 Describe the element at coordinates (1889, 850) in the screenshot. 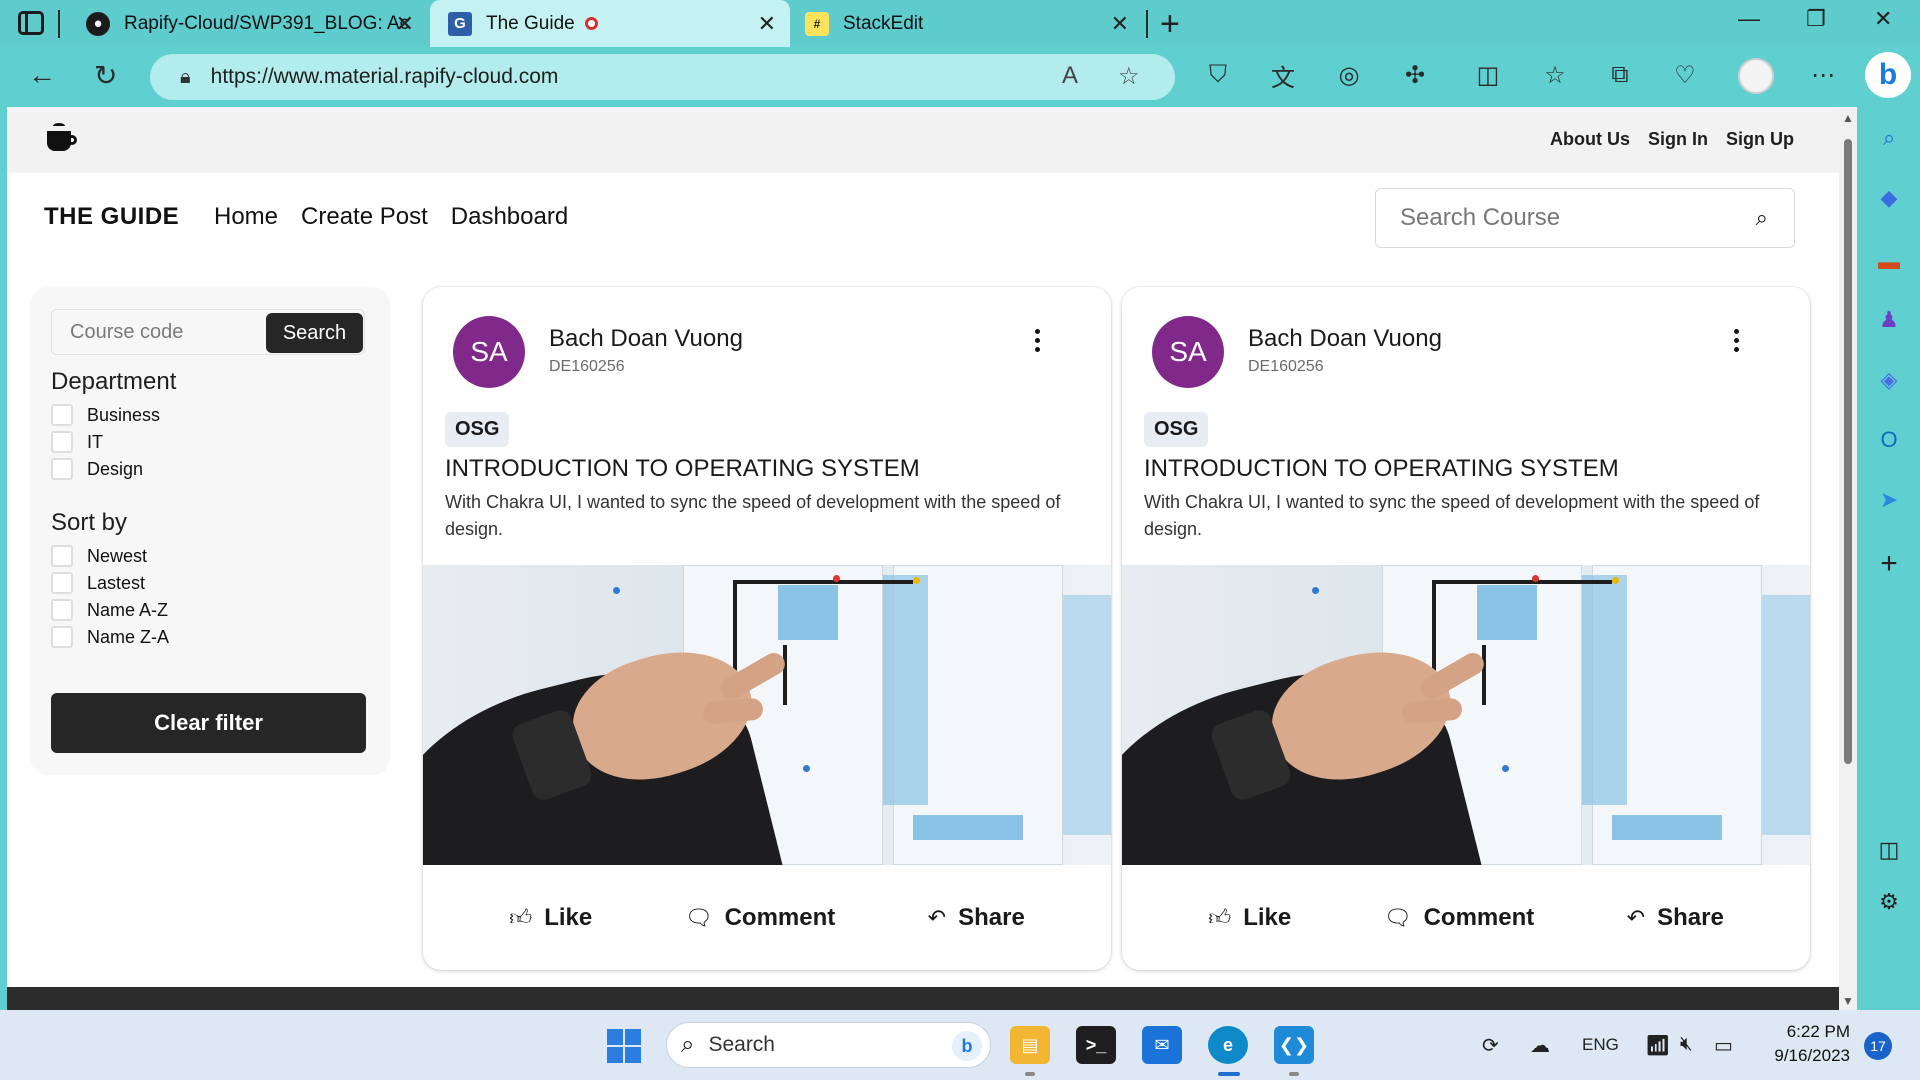

I see `hide-sidebar-icon: ◫` at that location.